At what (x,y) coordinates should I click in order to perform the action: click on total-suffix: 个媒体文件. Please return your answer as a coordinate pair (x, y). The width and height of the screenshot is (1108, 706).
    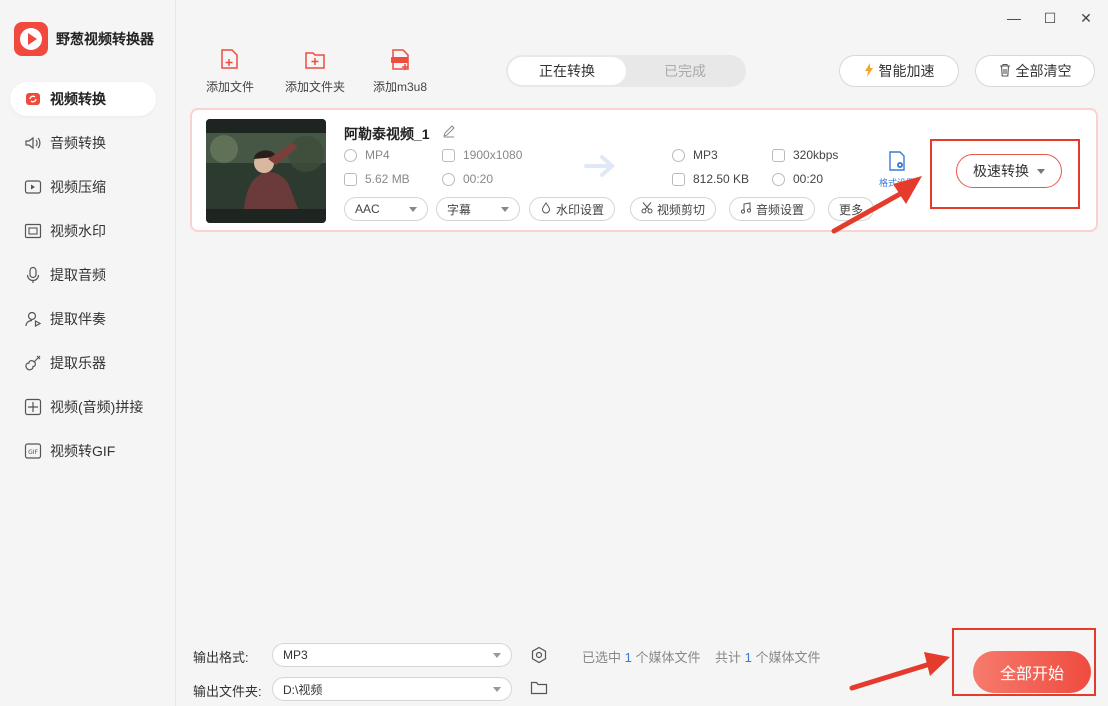
    Looking at the image, I should click on (788, 657).